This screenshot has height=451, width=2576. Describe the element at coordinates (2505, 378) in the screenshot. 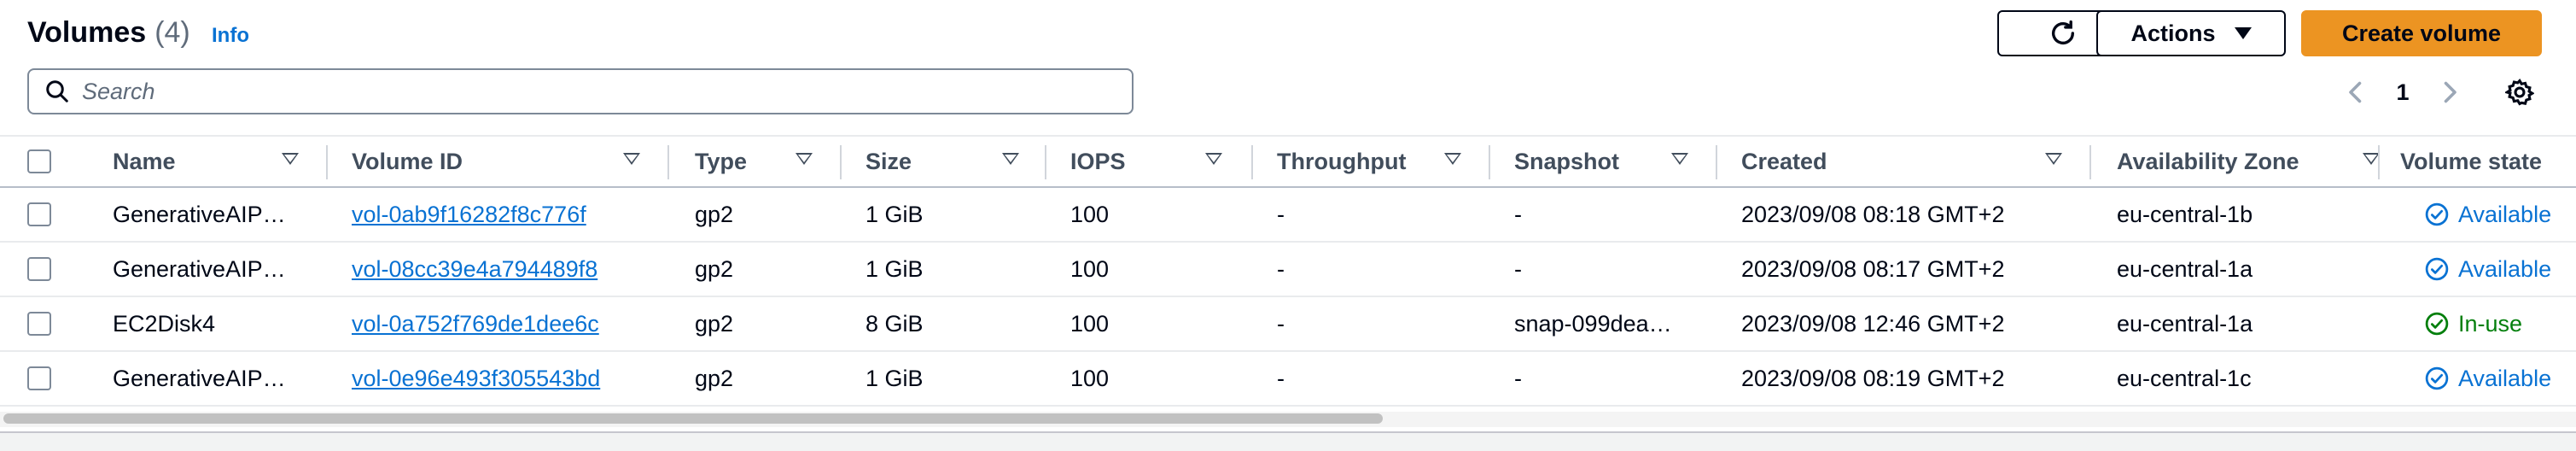

I see `status-text: Available` at that location.